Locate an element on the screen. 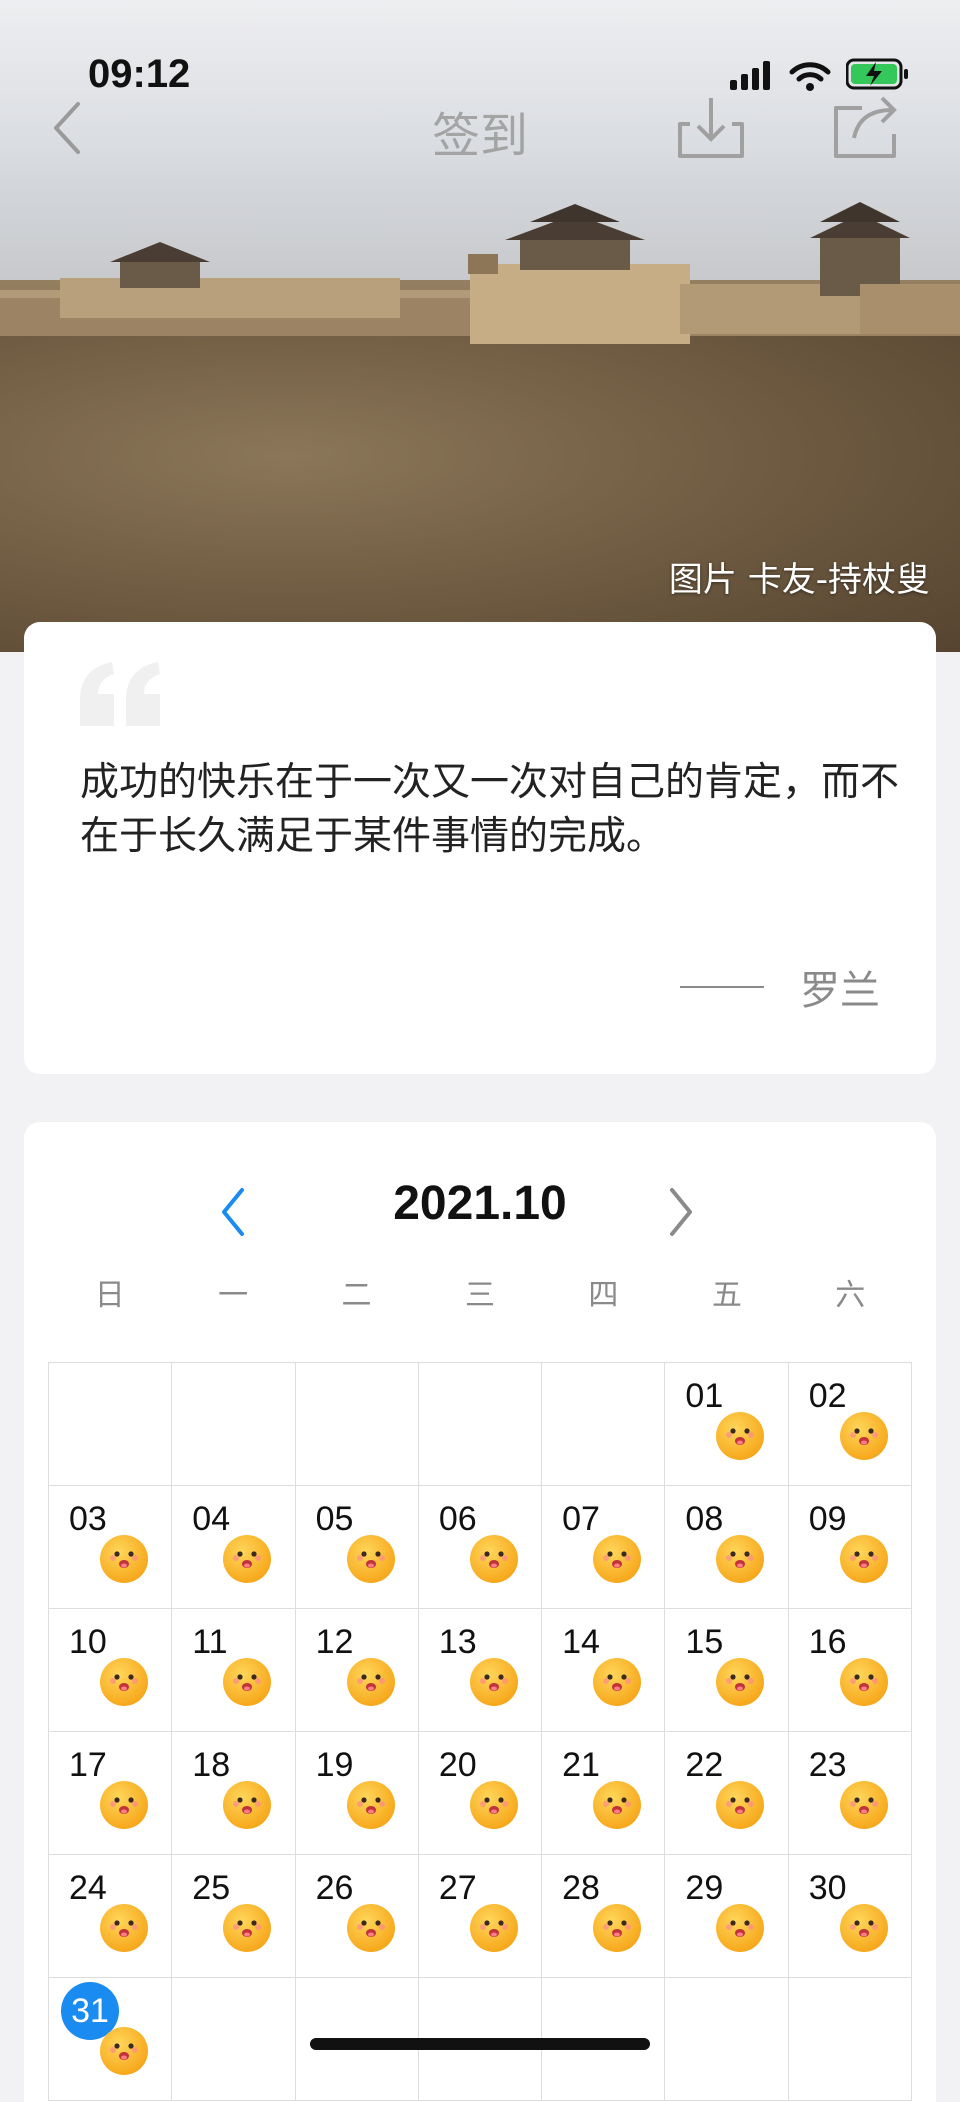 This screenshot has width=960, height=2102. calendar-day-09: 09 is located at coordinates (850, 1547).